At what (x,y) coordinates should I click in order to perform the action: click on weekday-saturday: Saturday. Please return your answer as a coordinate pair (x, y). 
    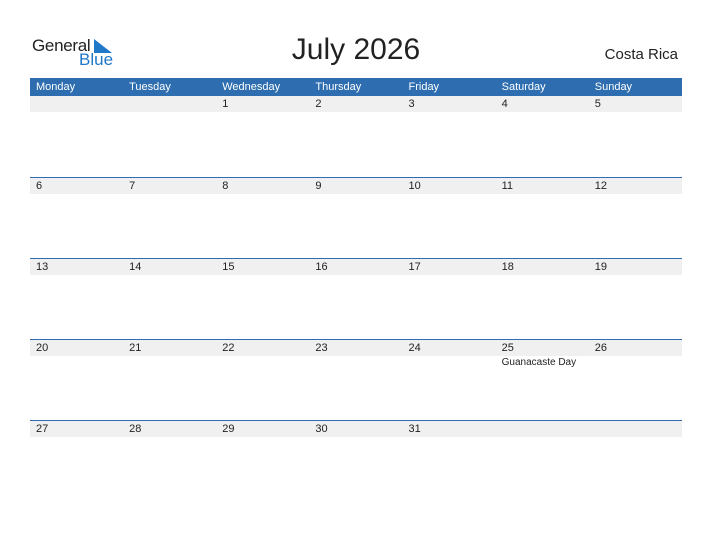
    Looking at the image, I should click on (523, 87).